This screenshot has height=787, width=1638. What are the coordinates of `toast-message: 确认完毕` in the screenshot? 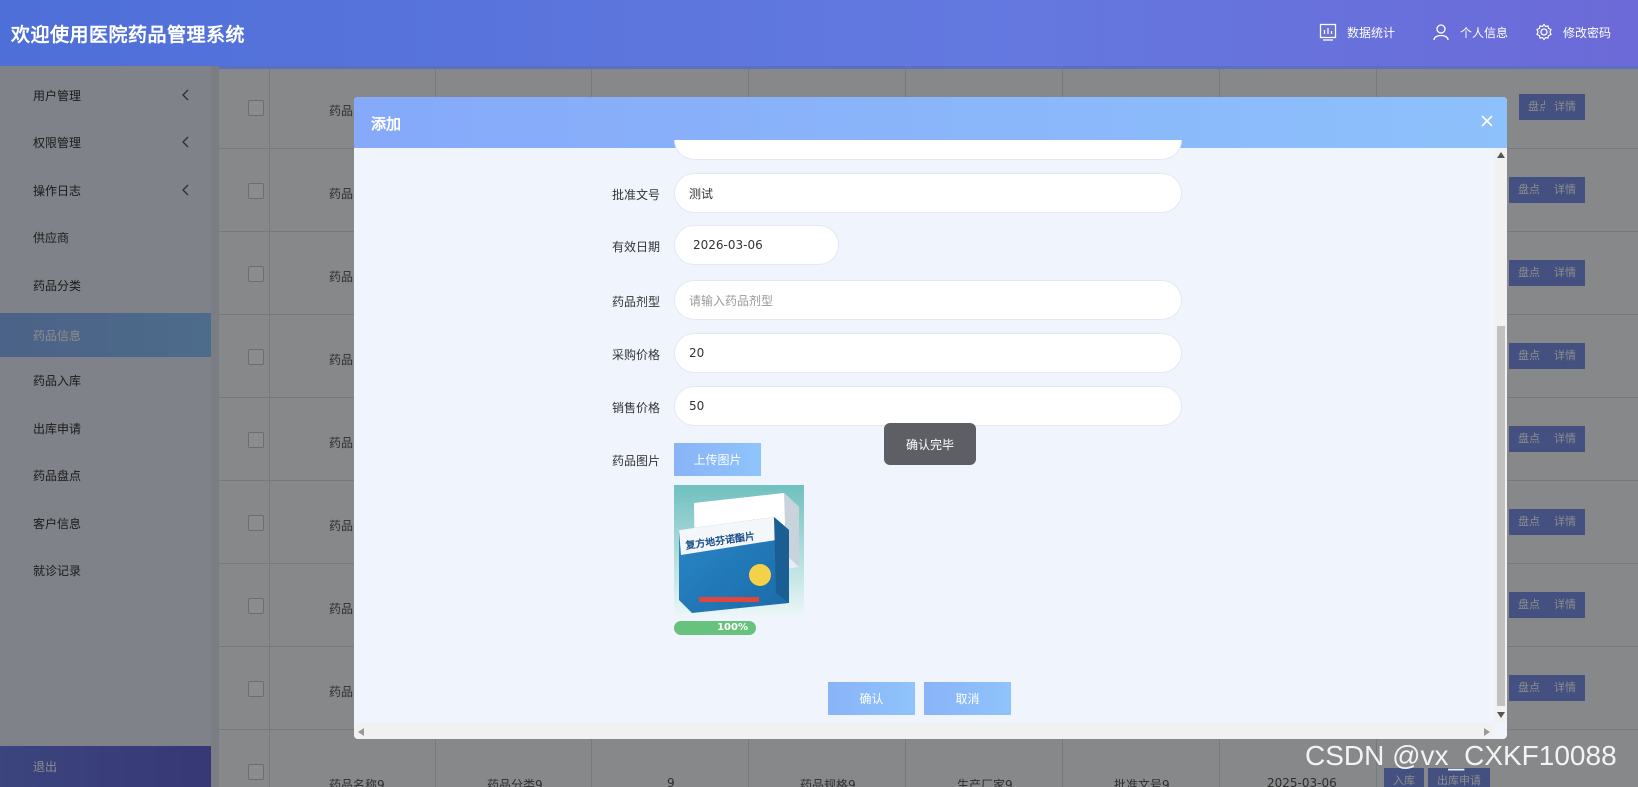 It's located at (930, 444).